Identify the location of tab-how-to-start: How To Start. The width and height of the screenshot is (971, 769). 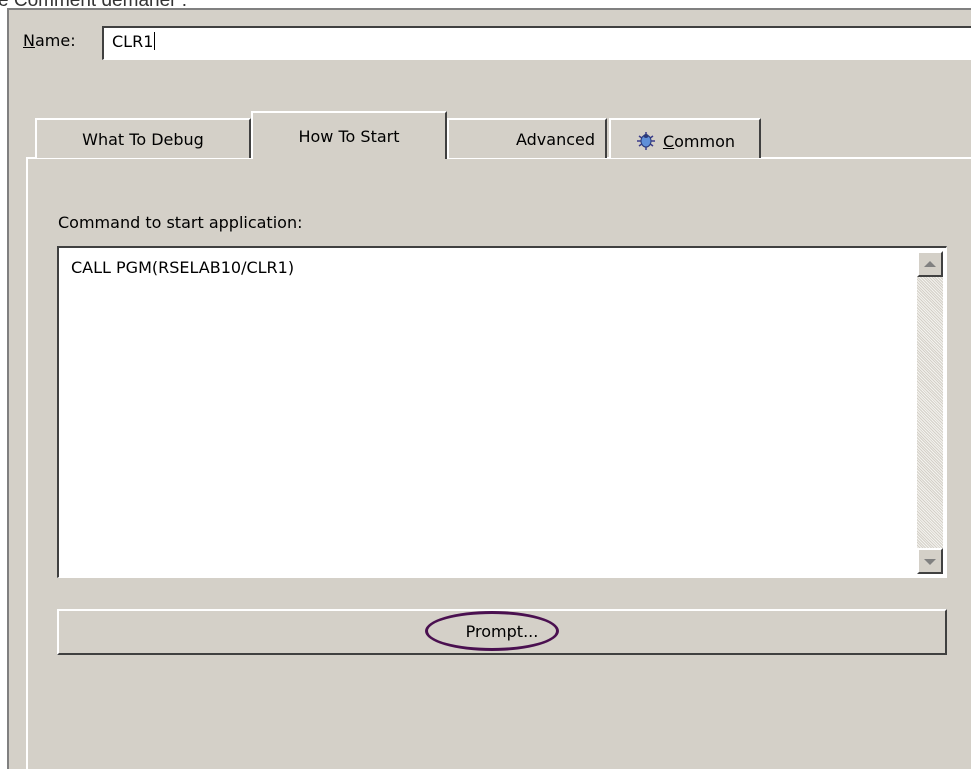
(349, 135).